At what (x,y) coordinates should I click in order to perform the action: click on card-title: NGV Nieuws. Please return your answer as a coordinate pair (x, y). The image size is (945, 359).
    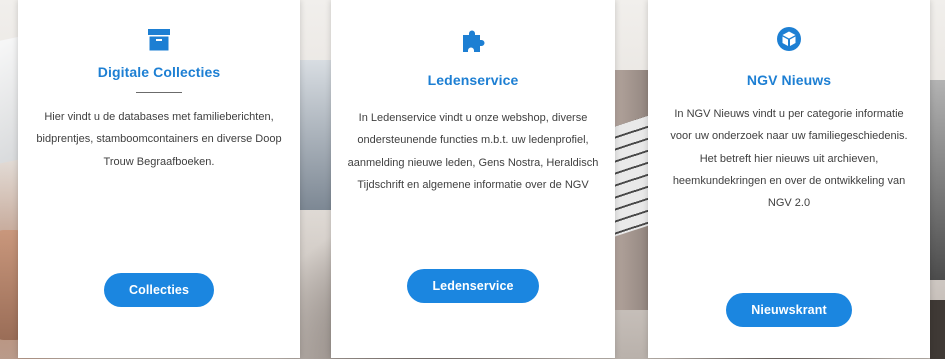
    Looking at the image, I should click on (789, 80).